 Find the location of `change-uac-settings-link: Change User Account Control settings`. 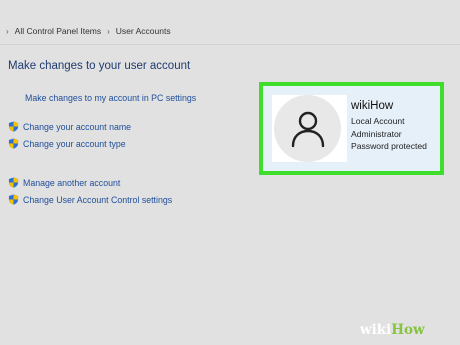

change-uac-settings-link: Change User Account Control settings is located at coordinates (90, 199).